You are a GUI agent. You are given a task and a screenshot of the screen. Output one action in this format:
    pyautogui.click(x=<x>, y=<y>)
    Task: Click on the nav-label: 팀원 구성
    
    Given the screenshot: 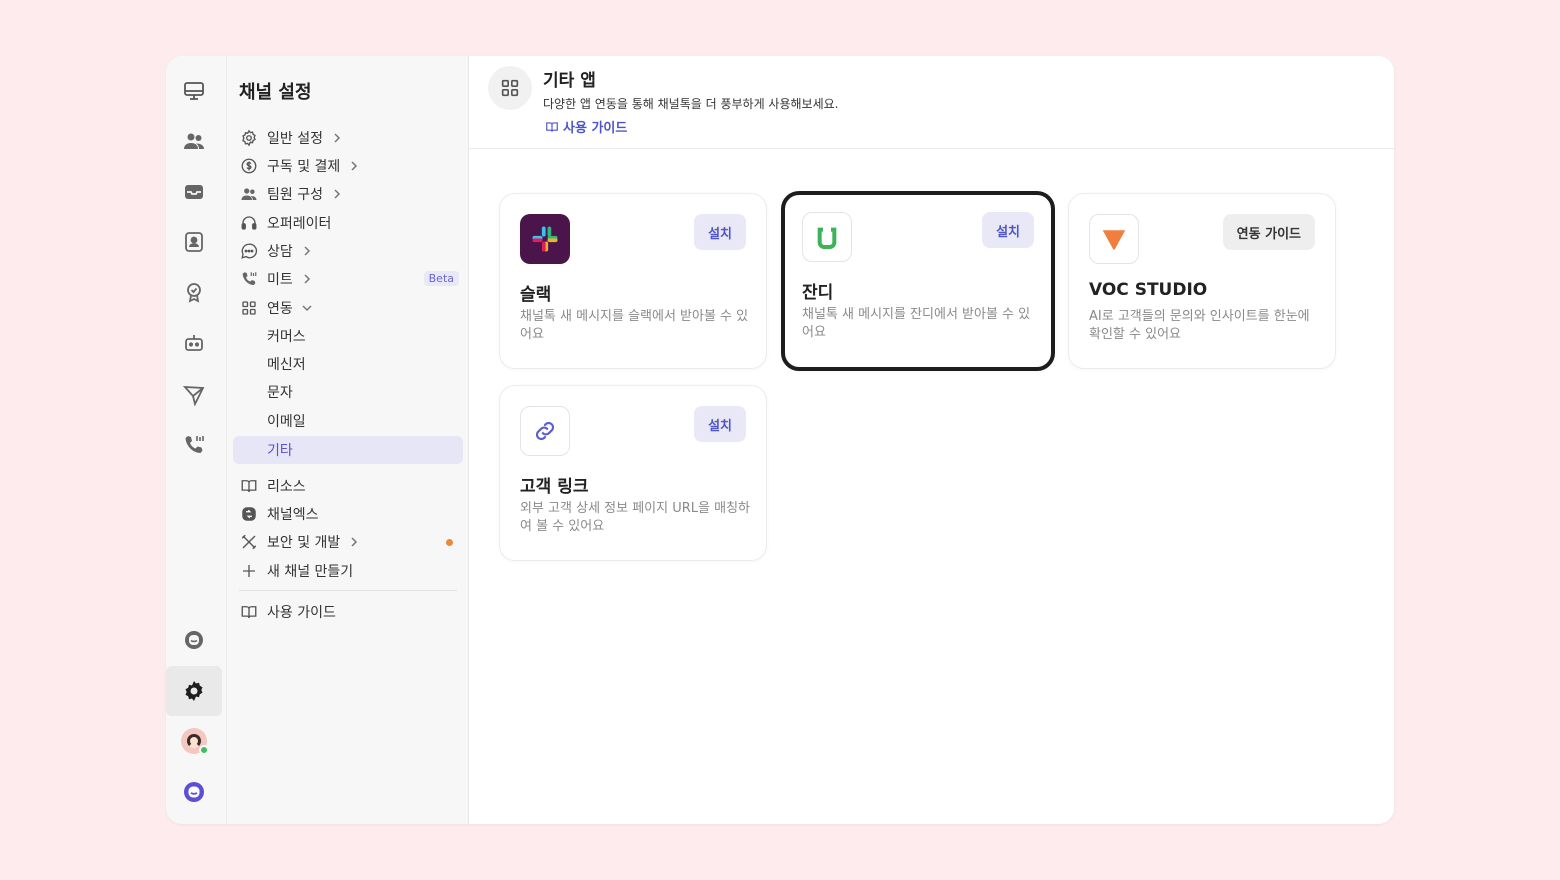 What is the action you would take?
    pyautogui.click(x=295, y=195)
    